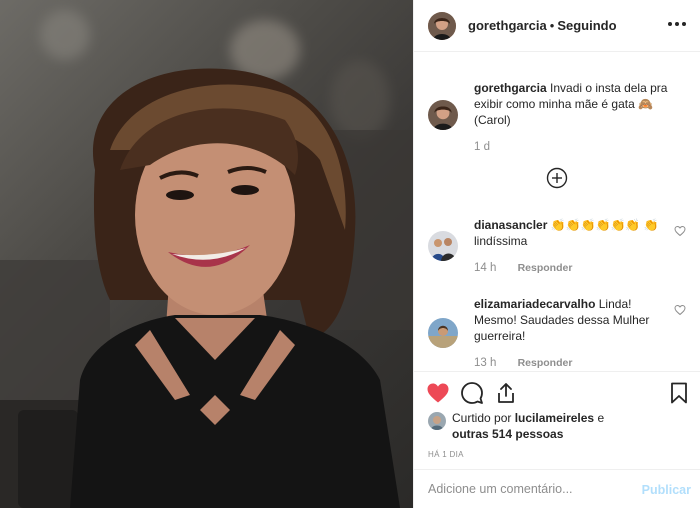  What do you see at coordinates (443, 115) in the screenshot?
I see `caption-avatar` at bounding box center [443, 115].